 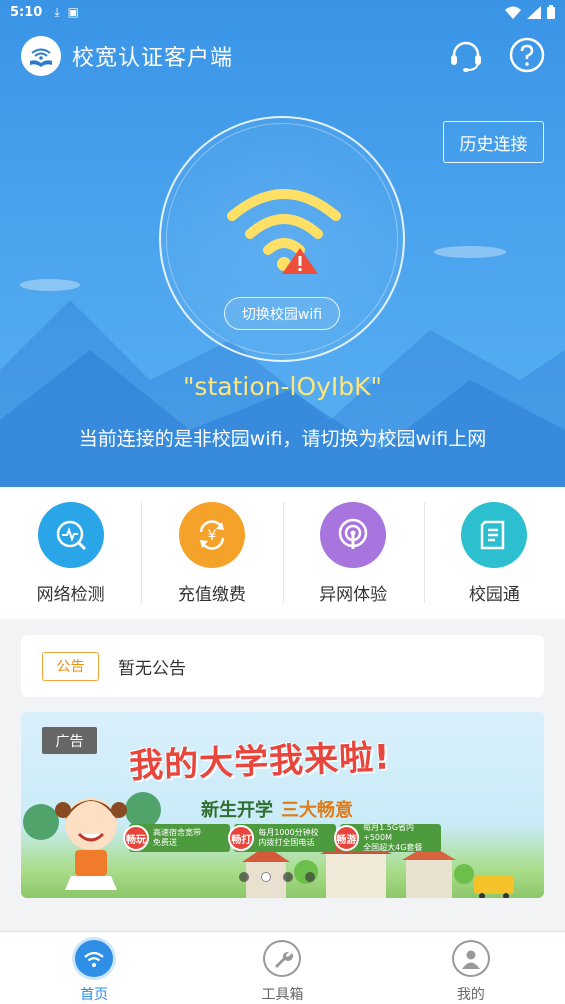 What do you see at coordinates (26, 12) in the screenshot?
I see `status-time: 5:10` at bounding box center [26, 12].